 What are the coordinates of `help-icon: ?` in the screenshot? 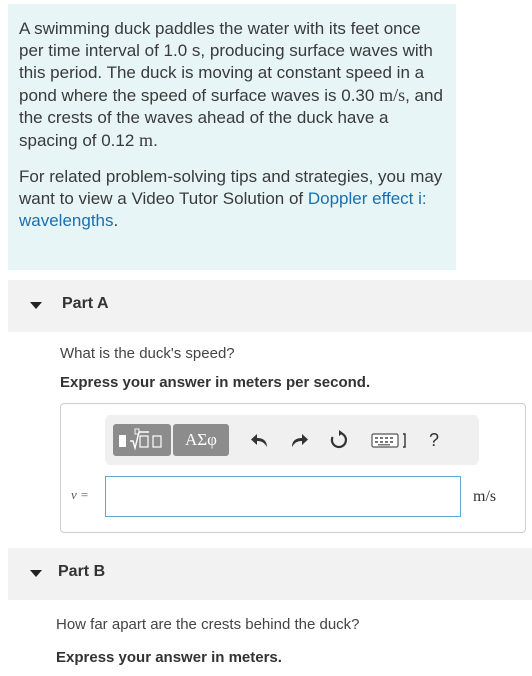 It's located at (434, 440).